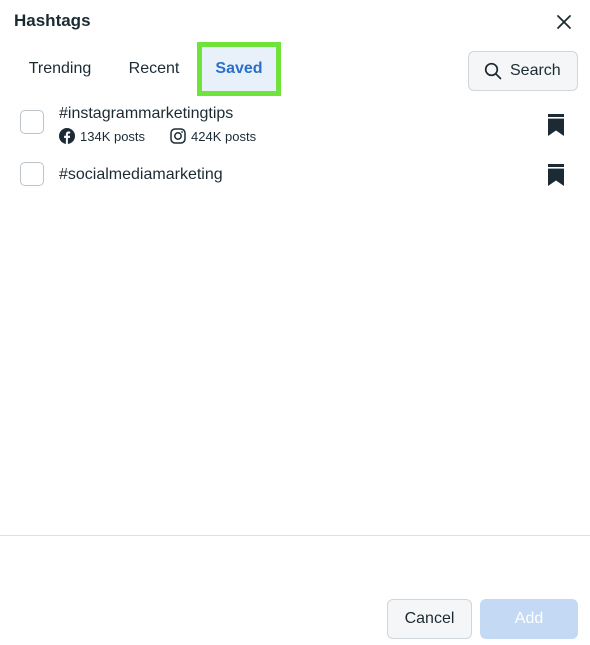 The width and height of the screenshot is (590, 645). Describe the element at coordinates (295, 535) in the screenshot. I see `footer-divider` at that location.